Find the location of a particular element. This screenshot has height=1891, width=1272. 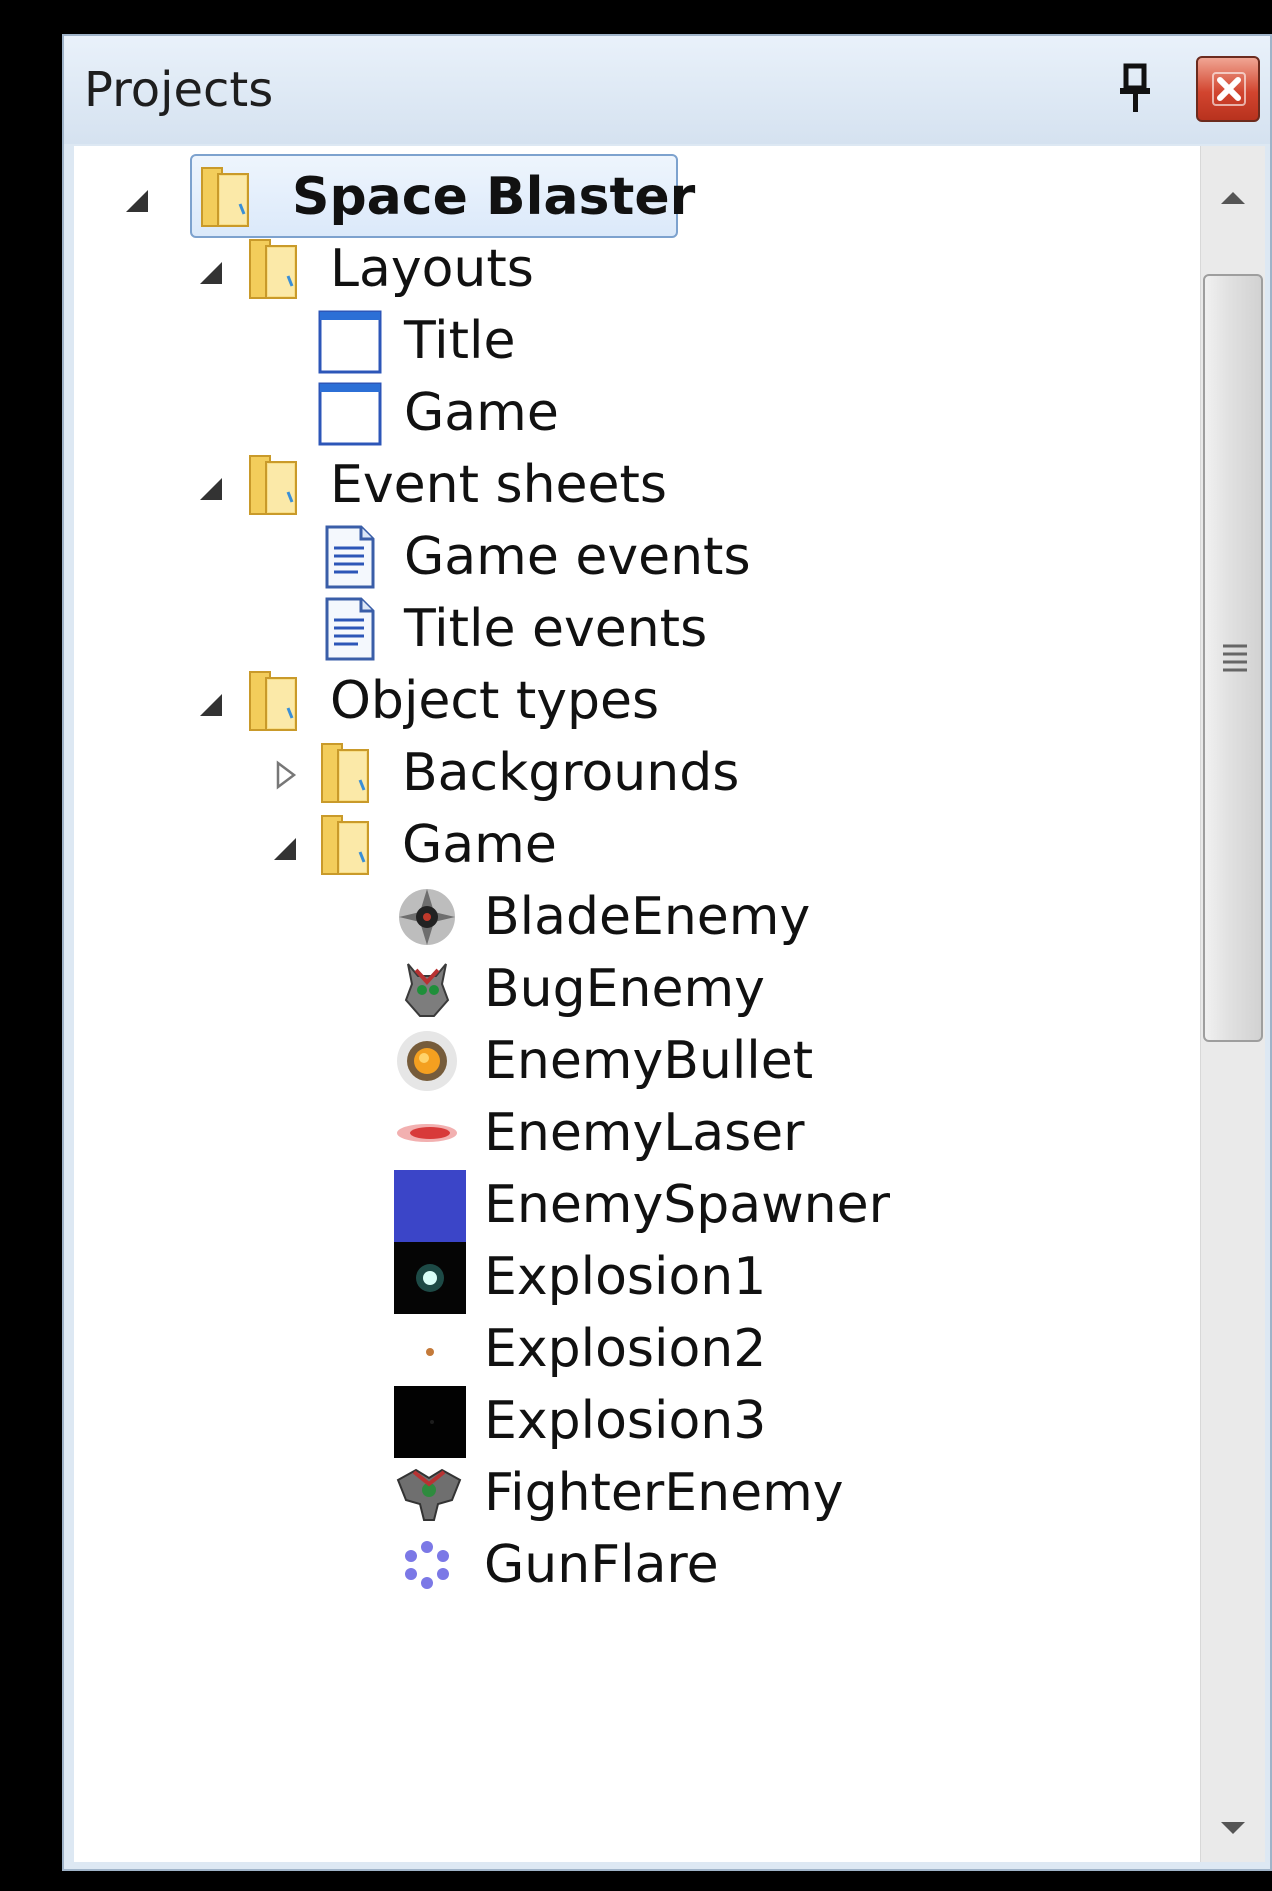

scroll-down-arrow-icon is located at coordinates (1233, 1828).